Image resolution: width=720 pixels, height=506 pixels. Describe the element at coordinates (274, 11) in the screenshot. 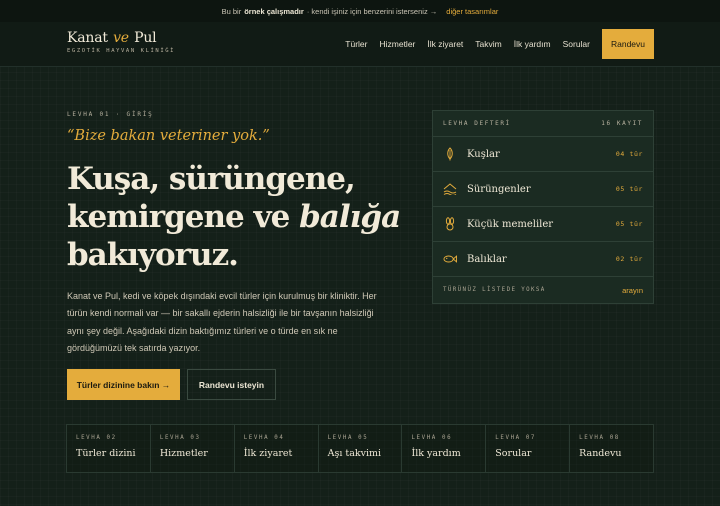

I see `announcement-emphasis: örnek çalışmadır` at that location.